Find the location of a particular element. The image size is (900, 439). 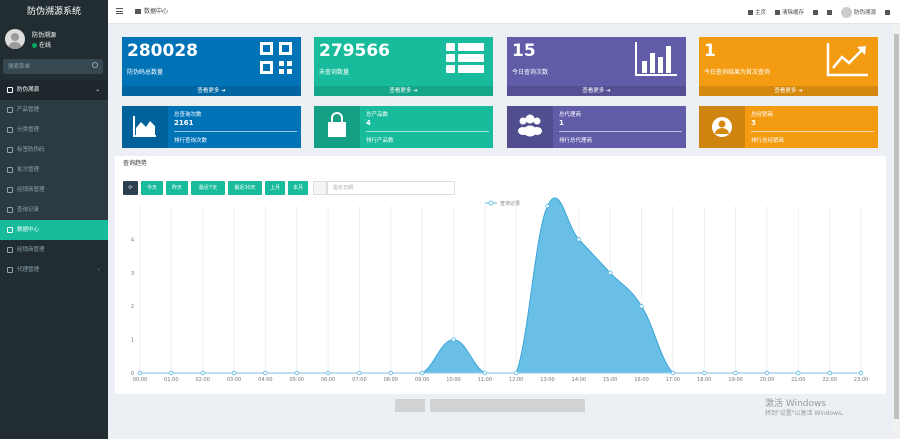

info-footer: 排行产品数 is located at coordinates (380, 141).